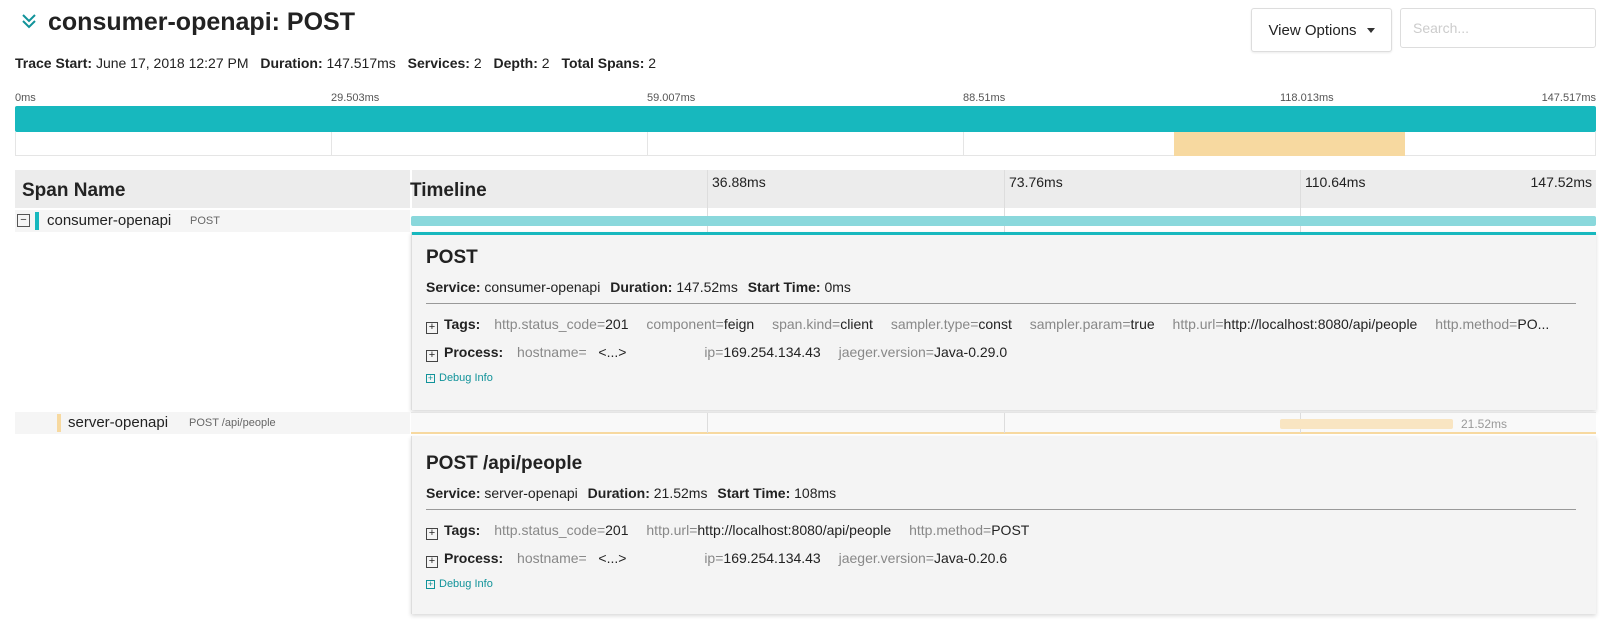 The image size is (1600, 620). I want to click on minimap-tick: 0ms, so click(25, 98).